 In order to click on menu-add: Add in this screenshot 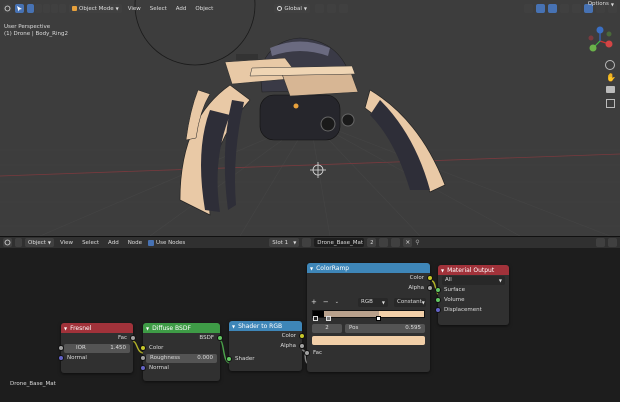, I will do `click(181, 9)`.